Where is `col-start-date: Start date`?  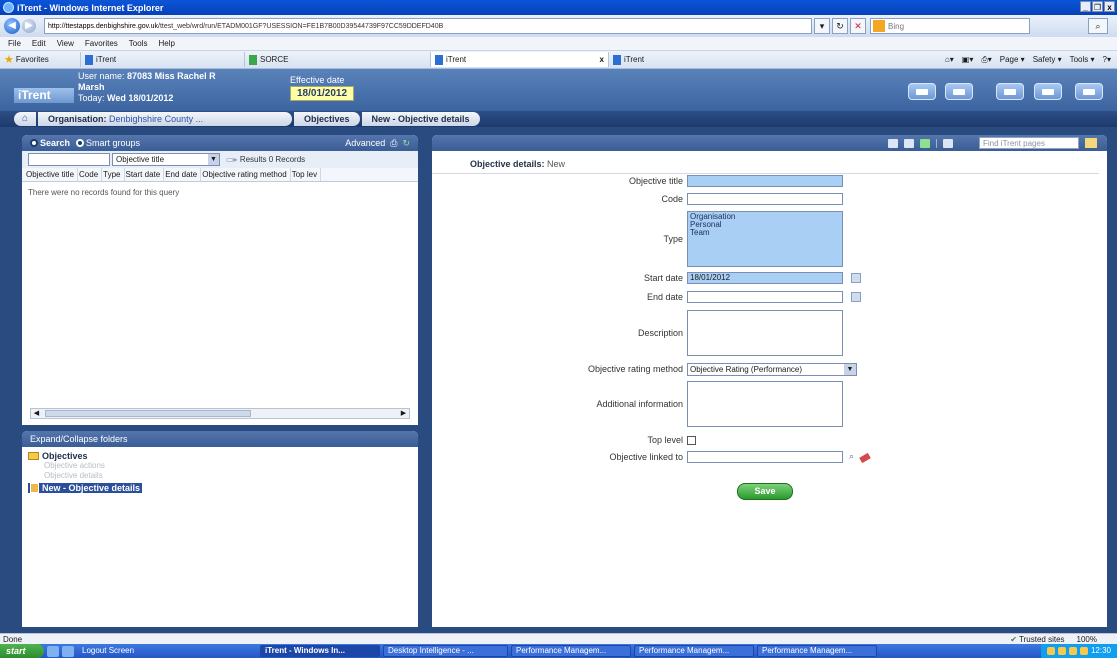 col-start-date: Start date is located at coordinates (145, 174).